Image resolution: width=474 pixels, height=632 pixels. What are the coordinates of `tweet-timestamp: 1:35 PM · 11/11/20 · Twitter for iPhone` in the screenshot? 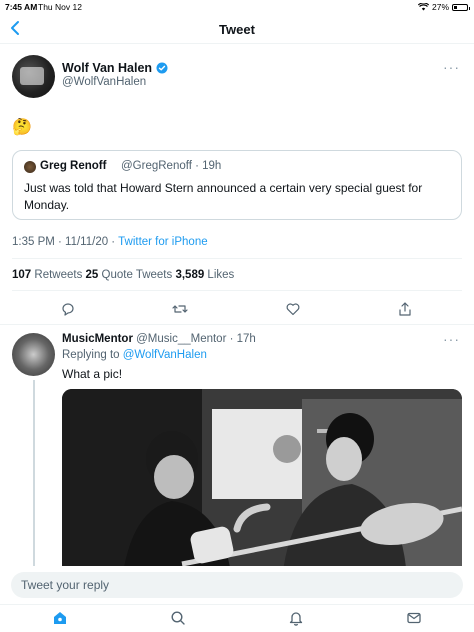 It's located at (110, 242).